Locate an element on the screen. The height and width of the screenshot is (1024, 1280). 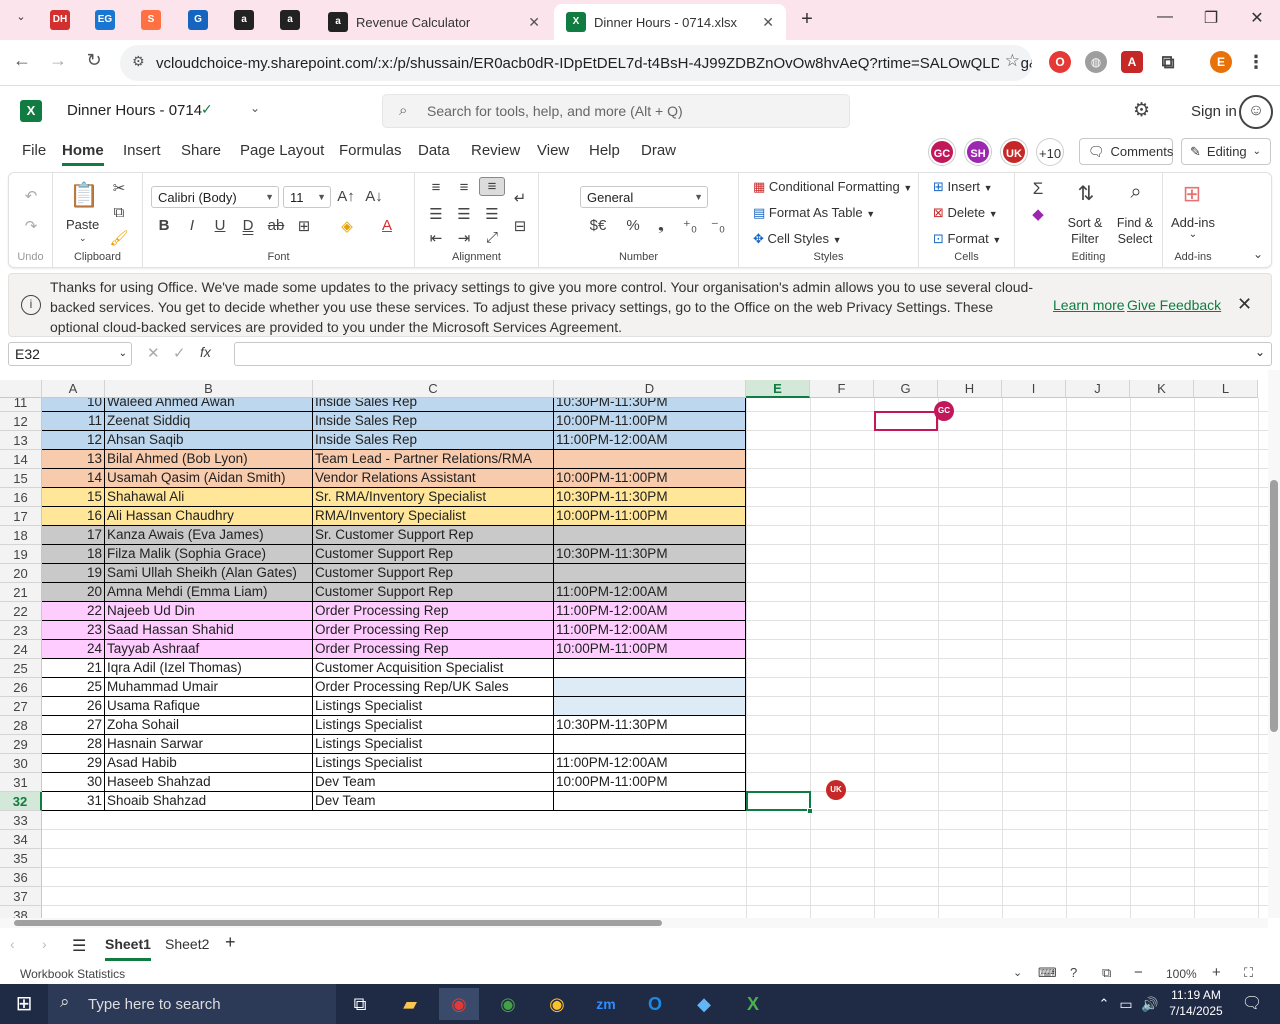
cell-c: Dev Team is located at coordinates (433, 782).